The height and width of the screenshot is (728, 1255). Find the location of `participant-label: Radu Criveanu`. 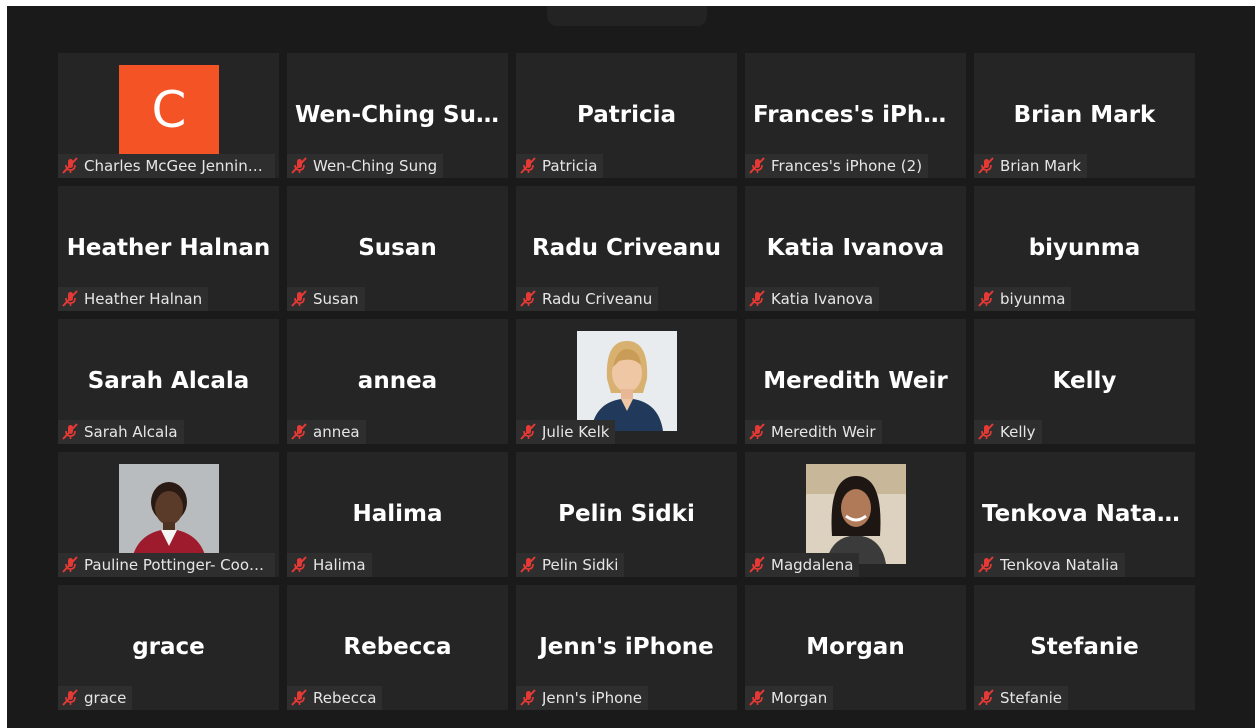

participant-label: Radu Criveanu is located at coordinates (597, 299).